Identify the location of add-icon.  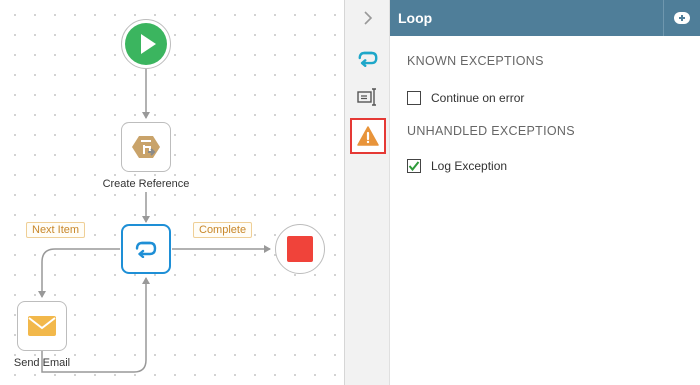
(682, 18).